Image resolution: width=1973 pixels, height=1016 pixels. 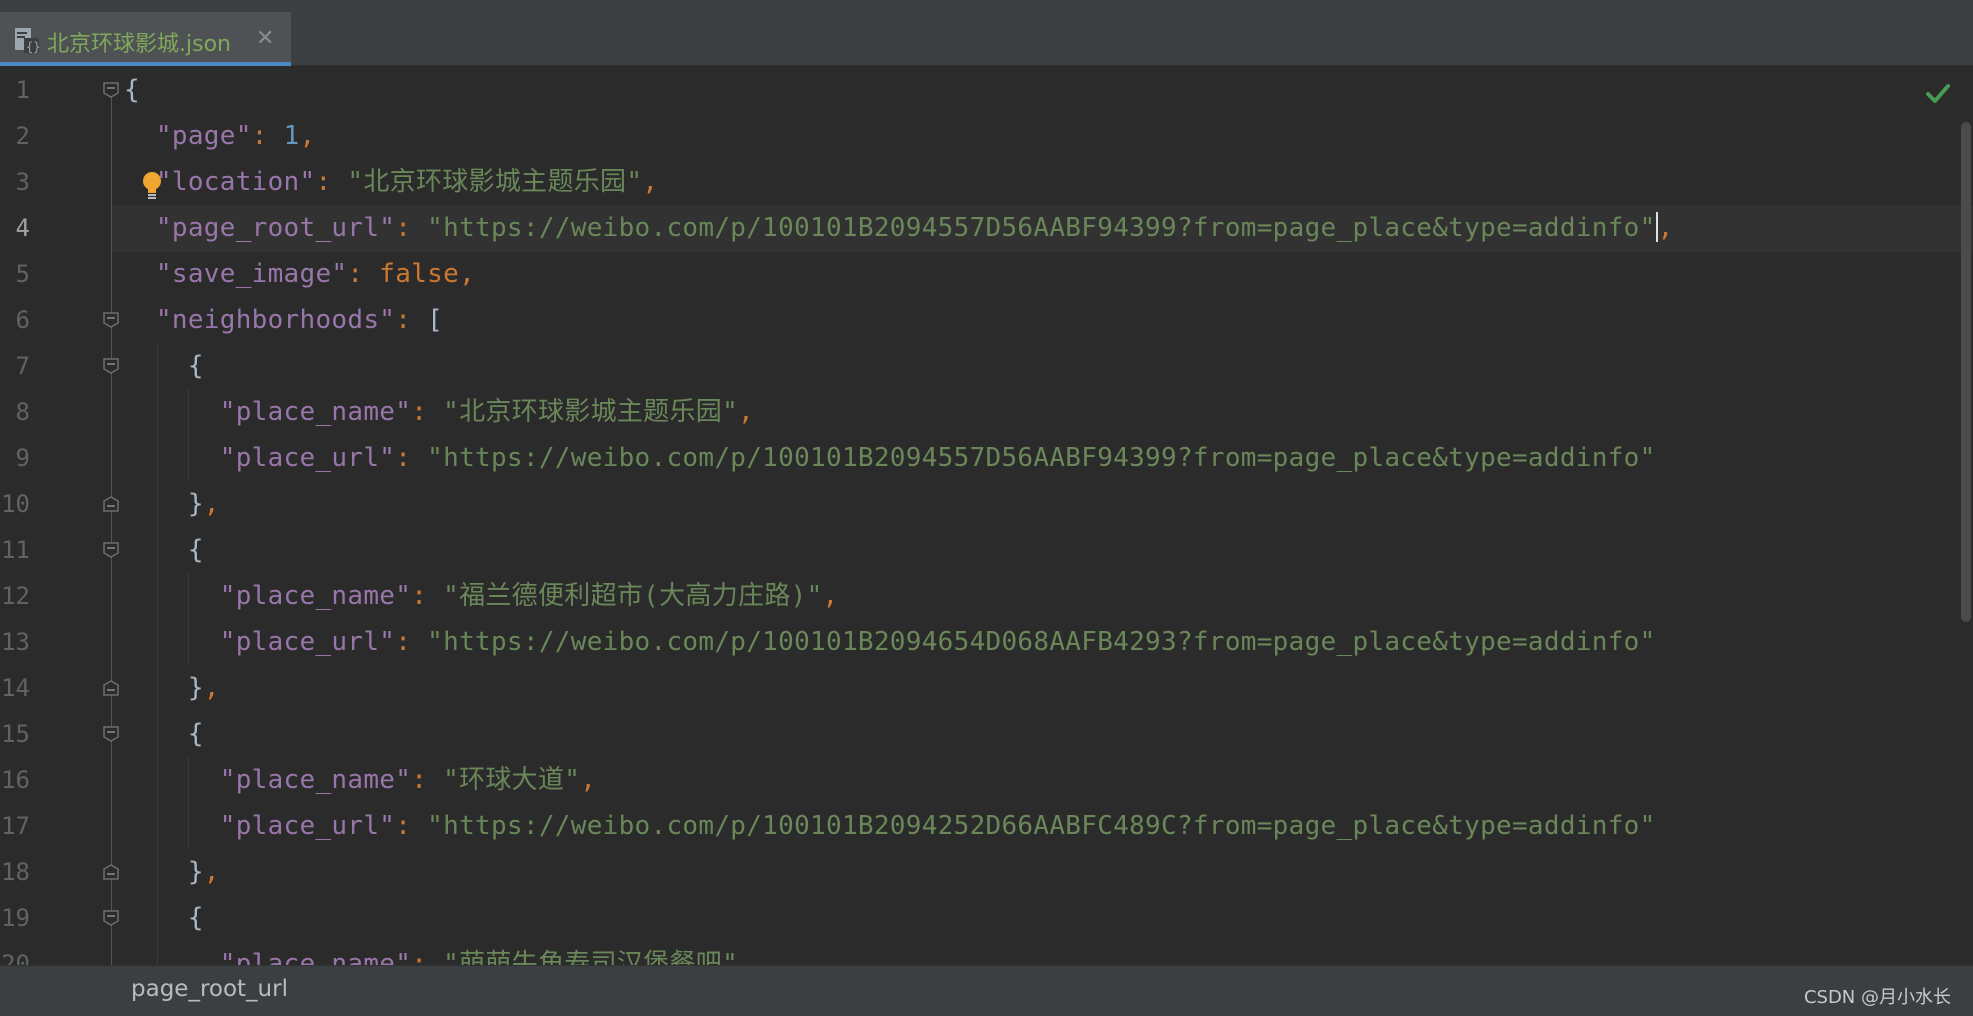 I want to click on code-line-11: {, so click(x=195, y=550).